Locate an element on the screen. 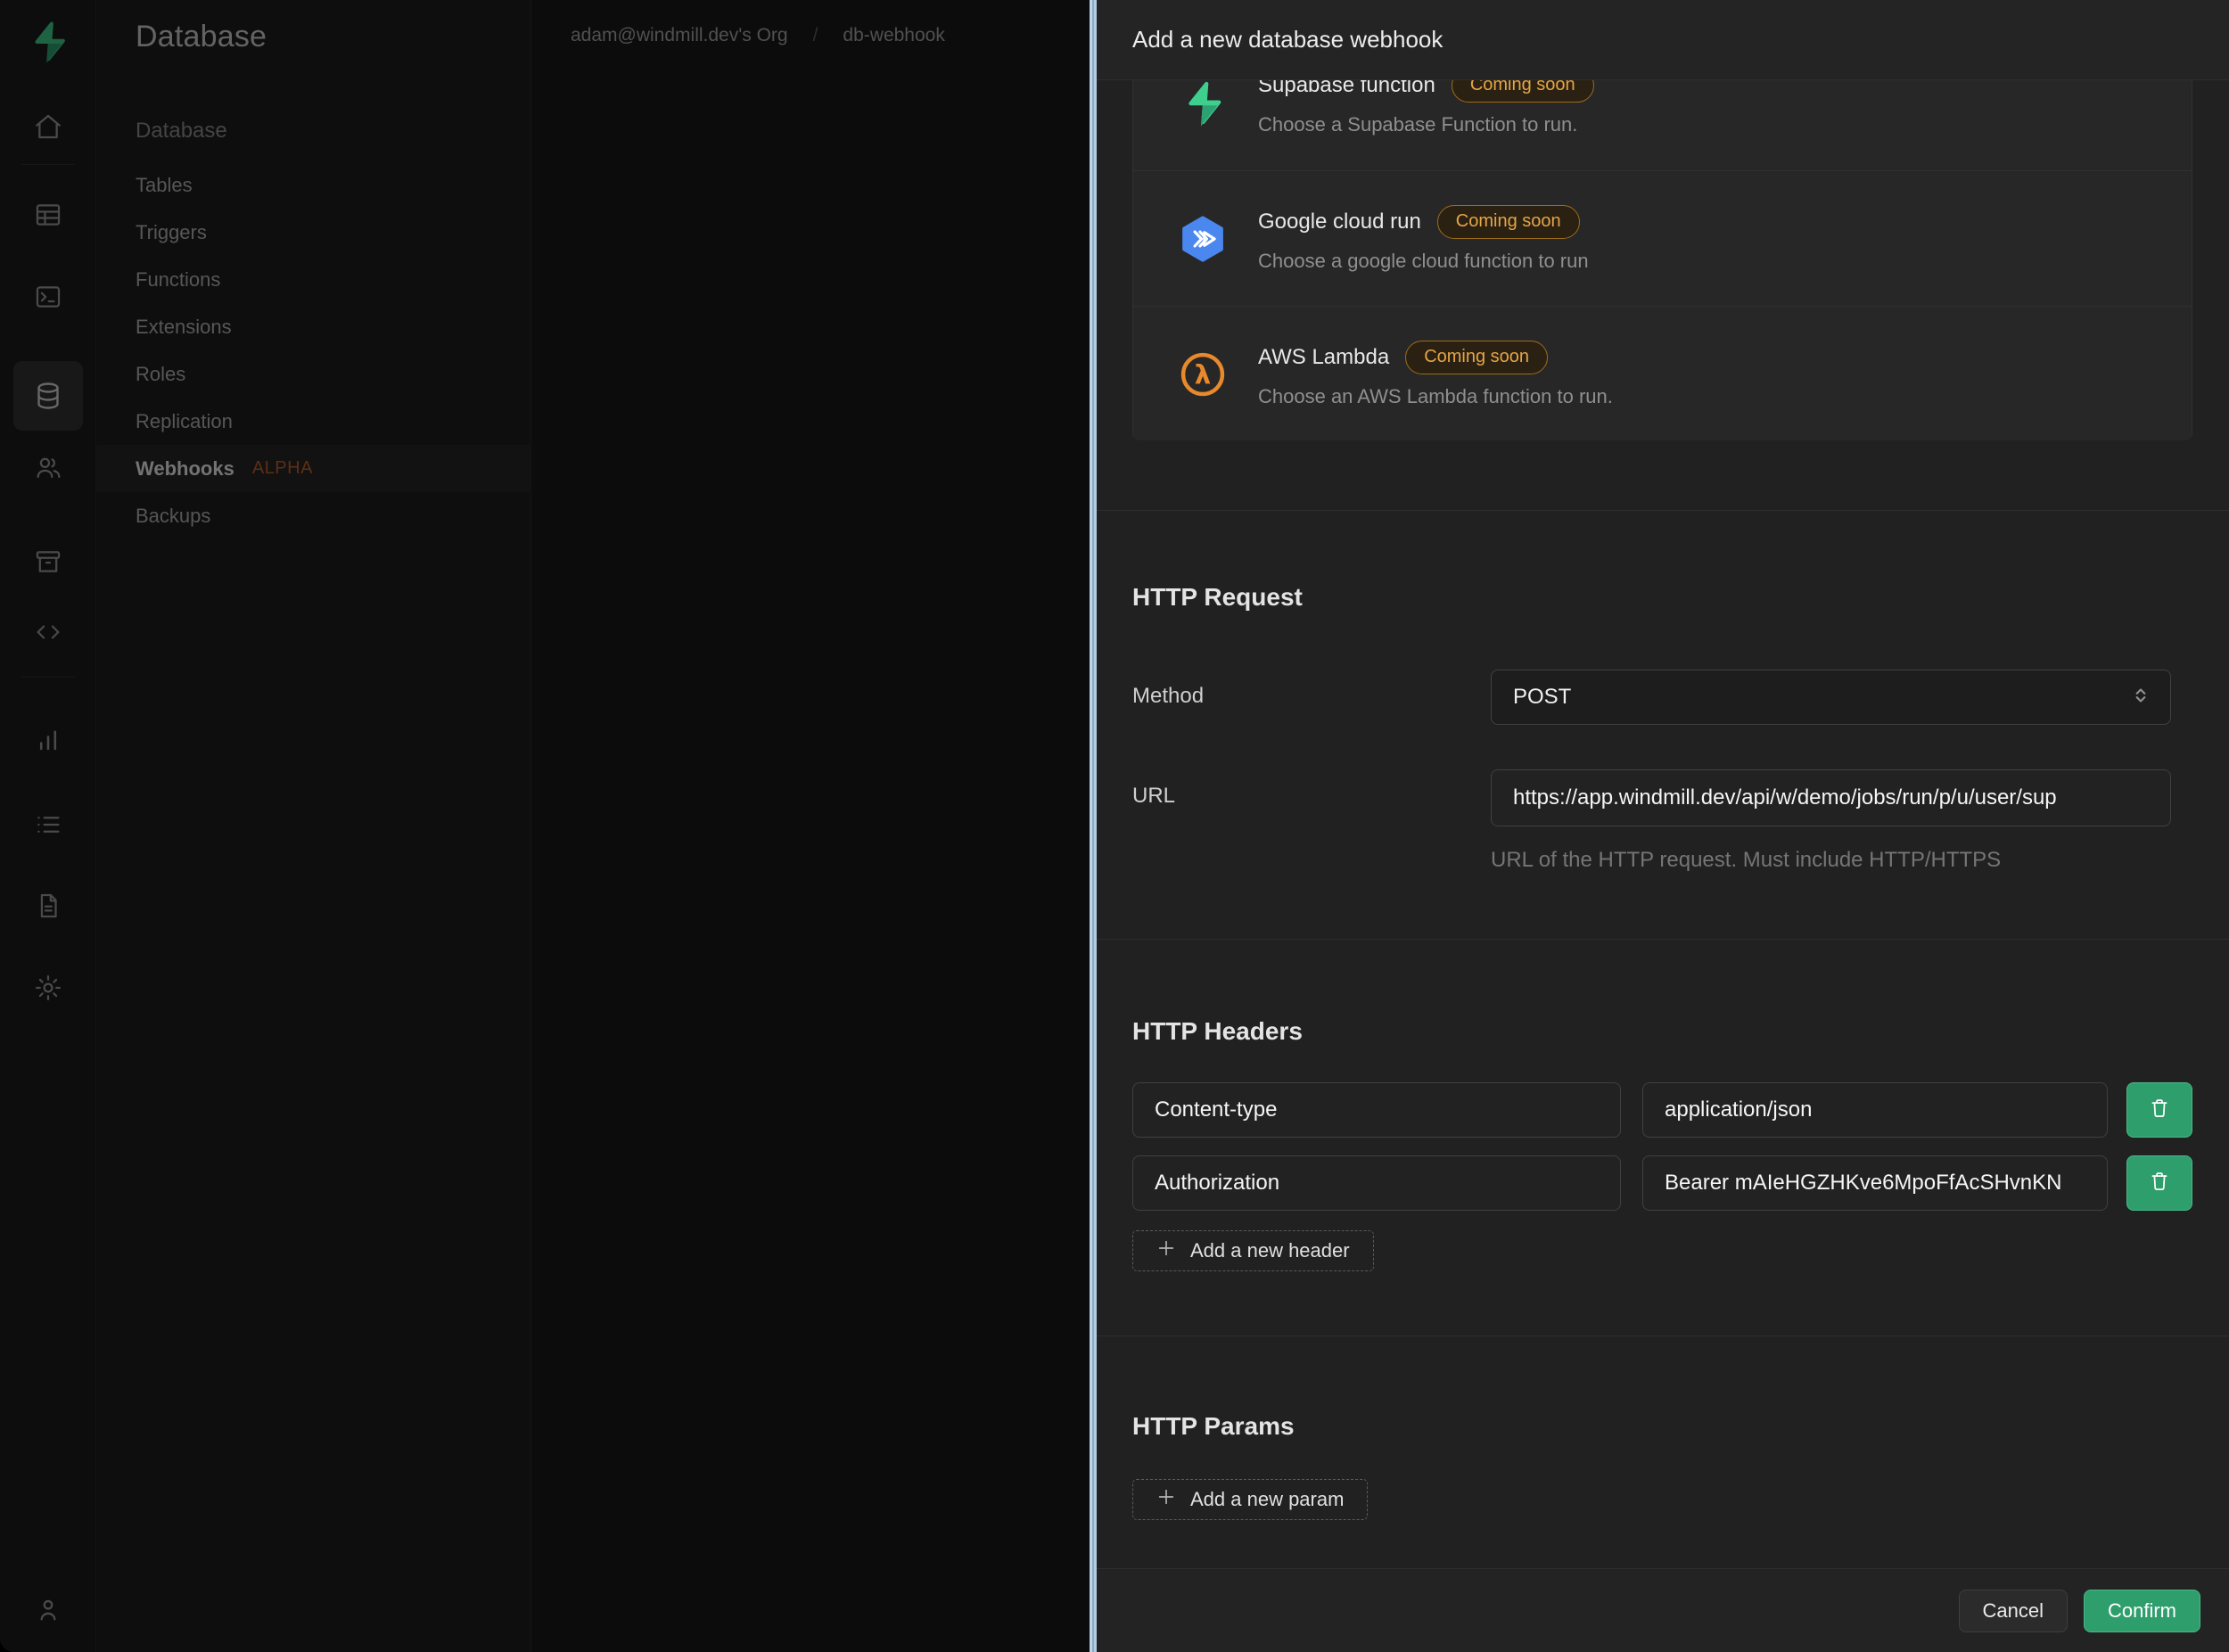 The image size is (2229, 1652). panel-header: Add a new database webhook is located at coordinates (1663, 40).